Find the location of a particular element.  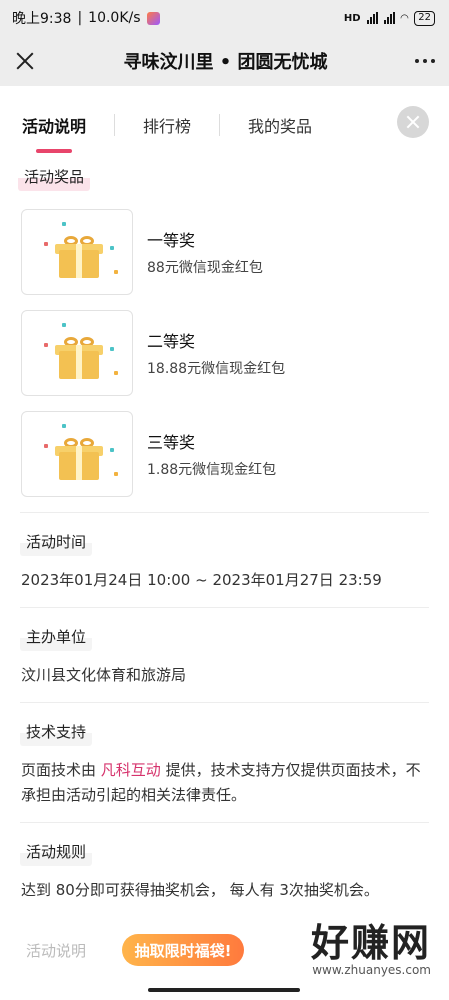

wifi-icon: ◠ is located at coordinates (404, 18).